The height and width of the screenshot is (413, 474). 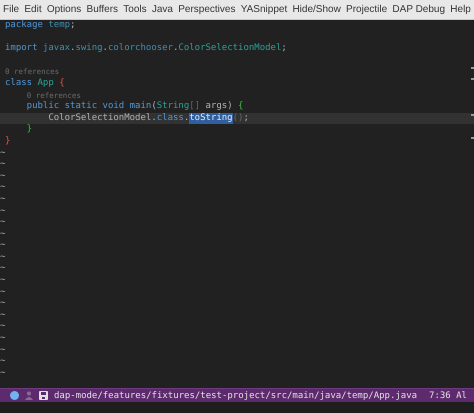 I want to click on code-token: [], so click(x=194, y=107).